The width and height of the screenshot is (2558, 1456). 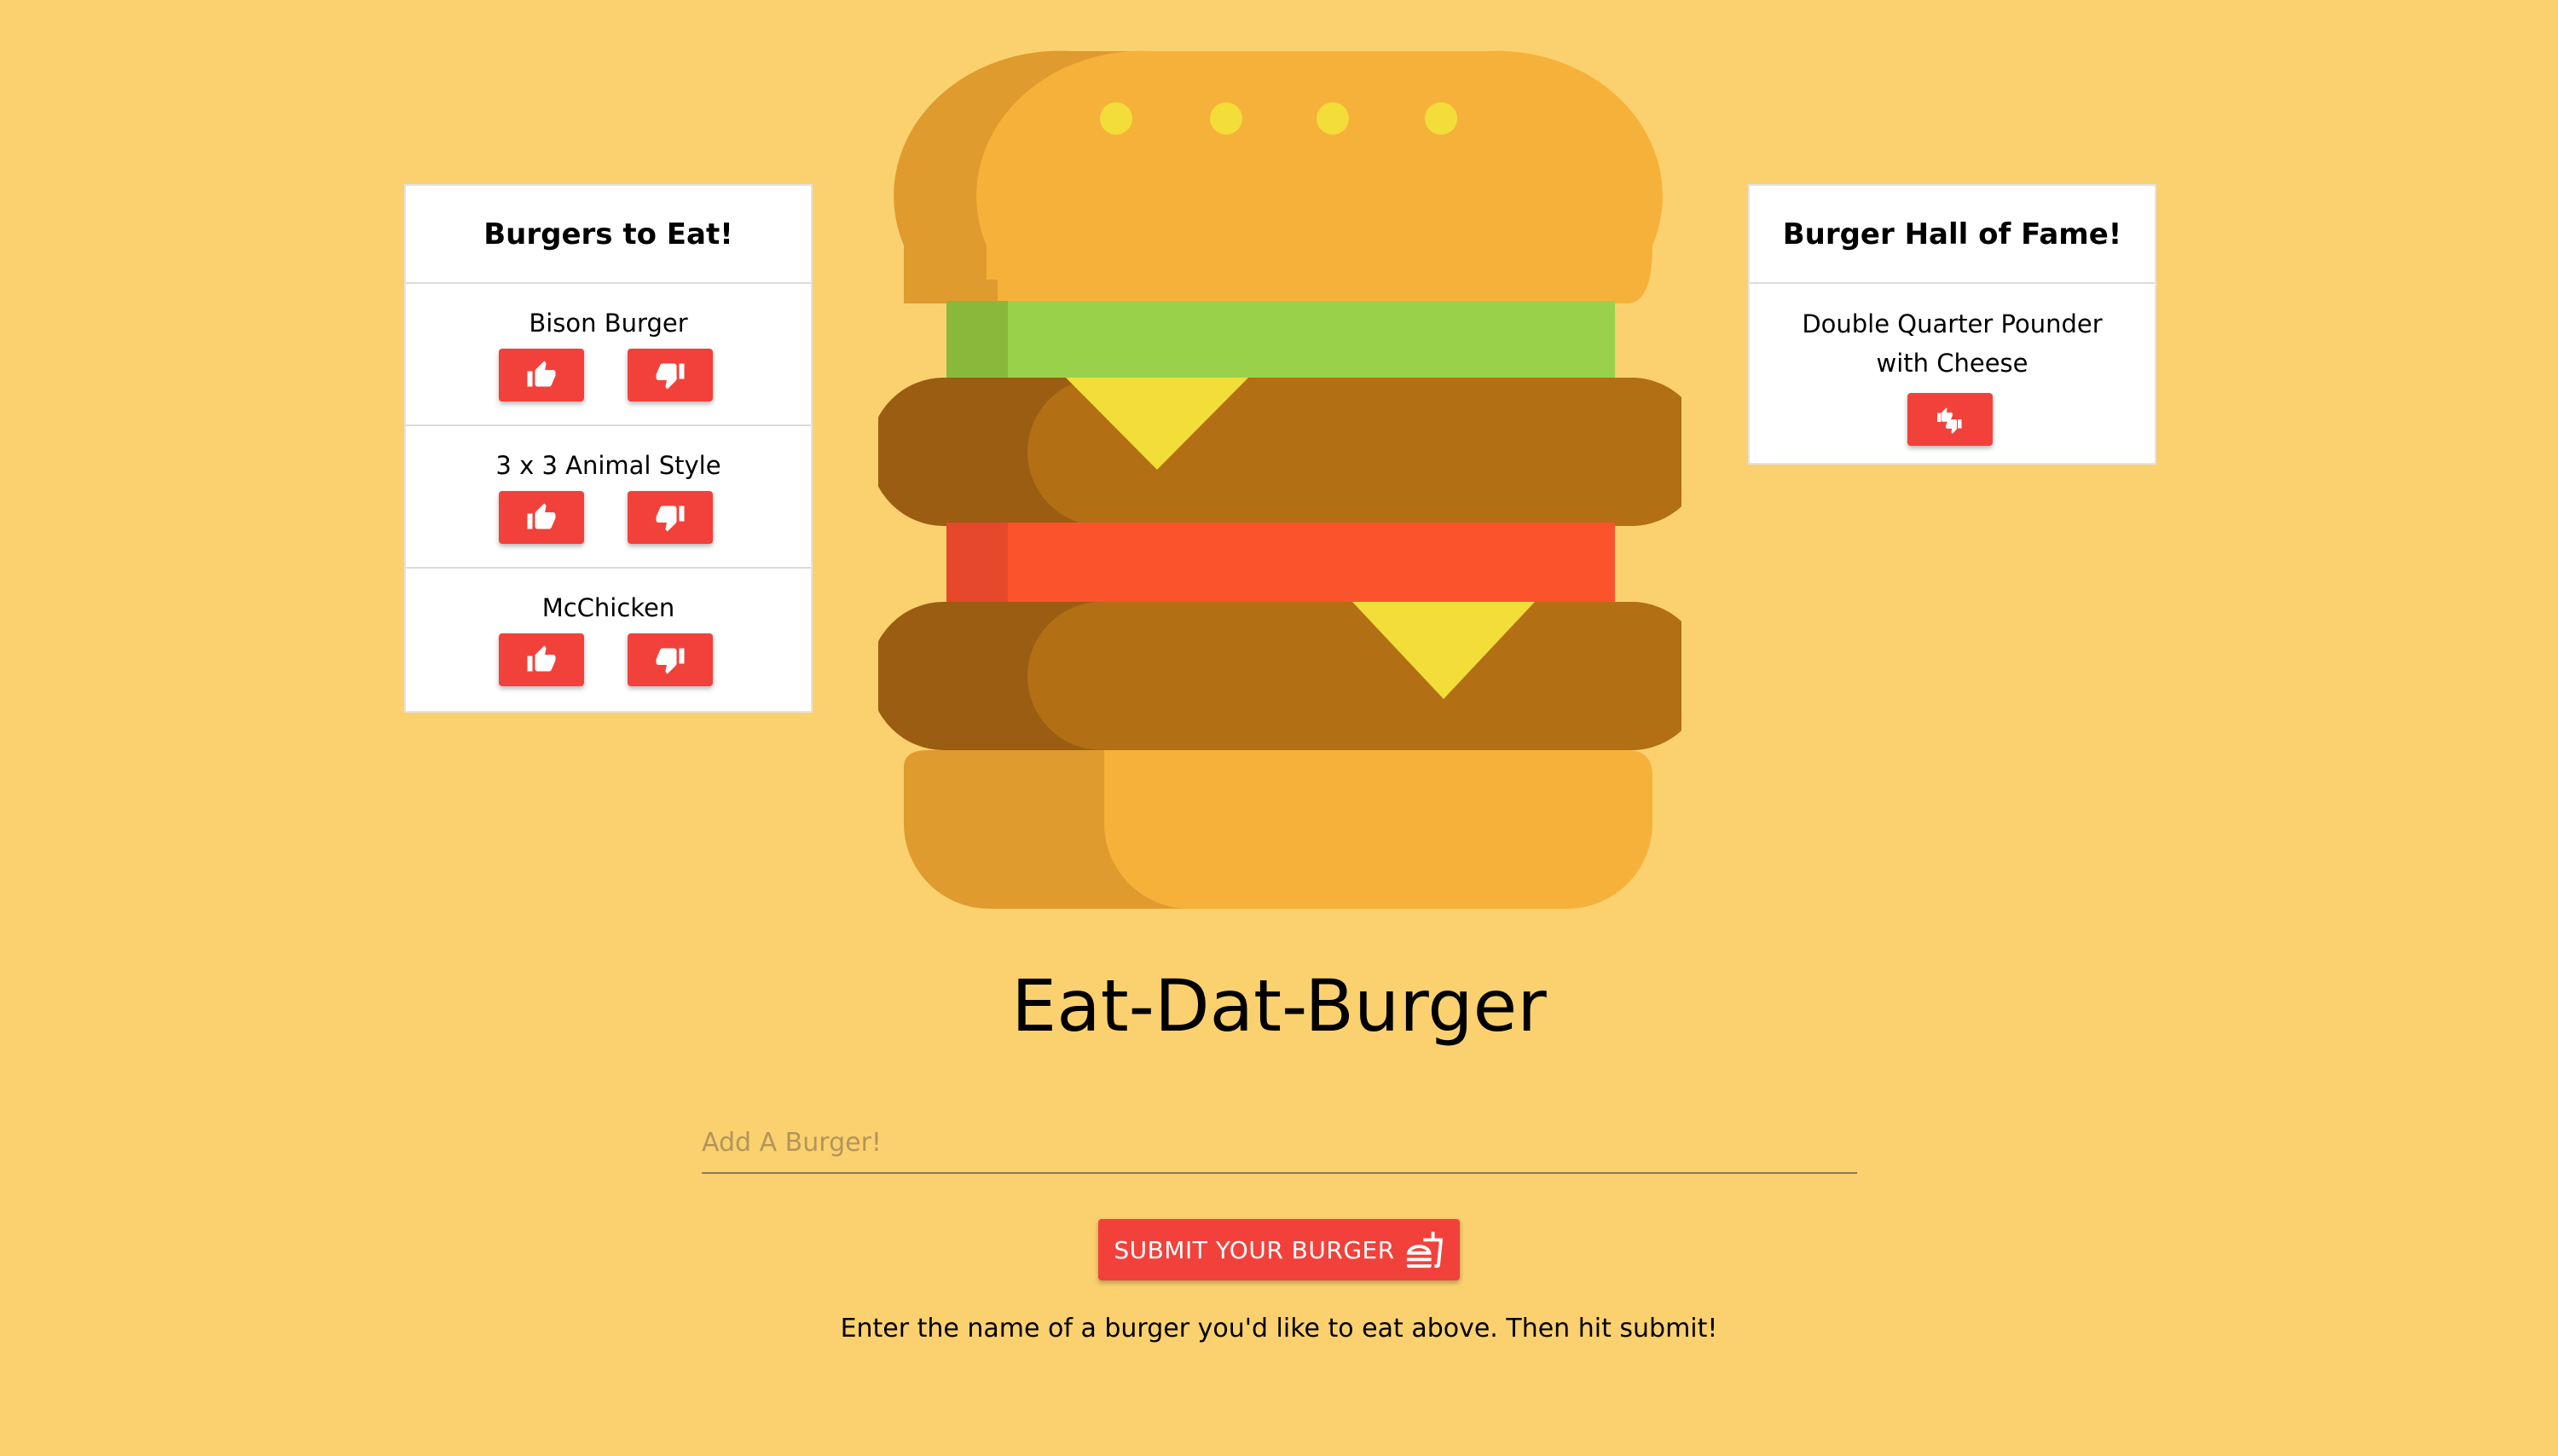 I want to click on top-bun-light, so click(x=1319, y=176).